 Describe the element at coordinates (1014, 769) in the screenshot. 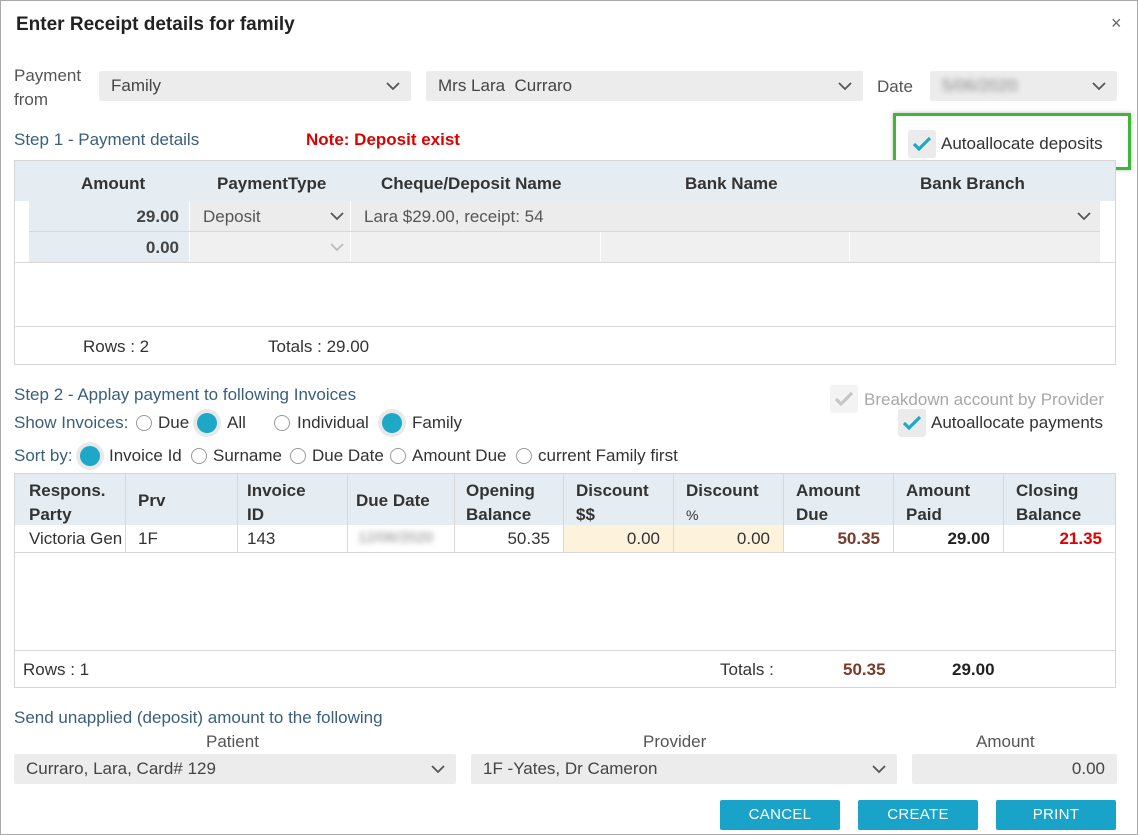

I see `amount-input: 0.00` at that location.